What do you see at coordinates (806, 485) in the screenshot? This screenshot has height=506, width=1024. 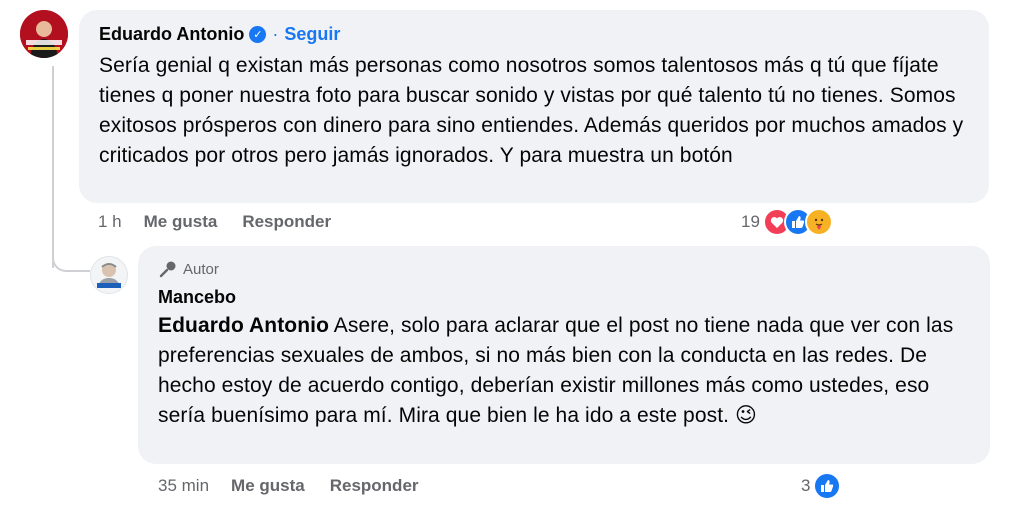 I see `reaction-count: 3` at bounding box center [806, 485].